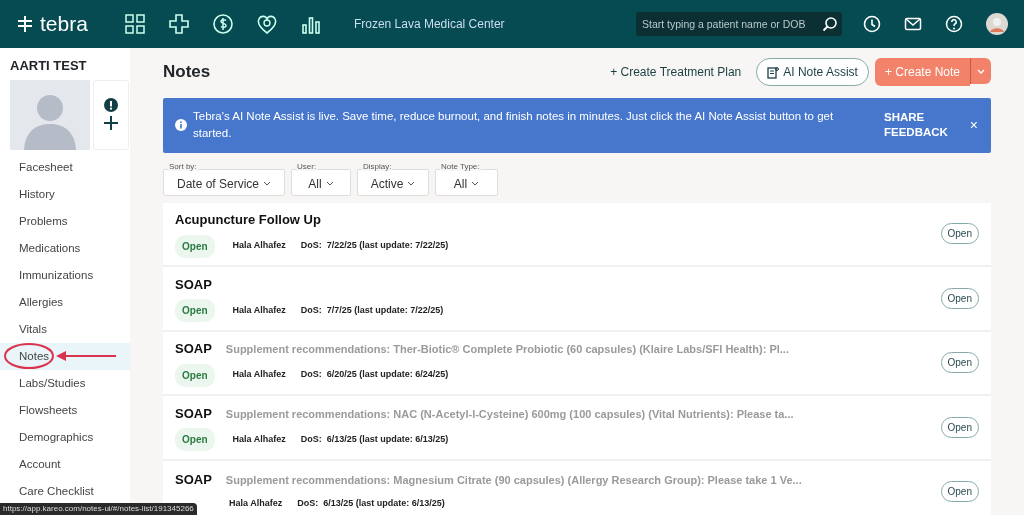 Image resolution: width=1024 pixels, height=515 pixels. I want to click on apps-icon, so click(134, 24).